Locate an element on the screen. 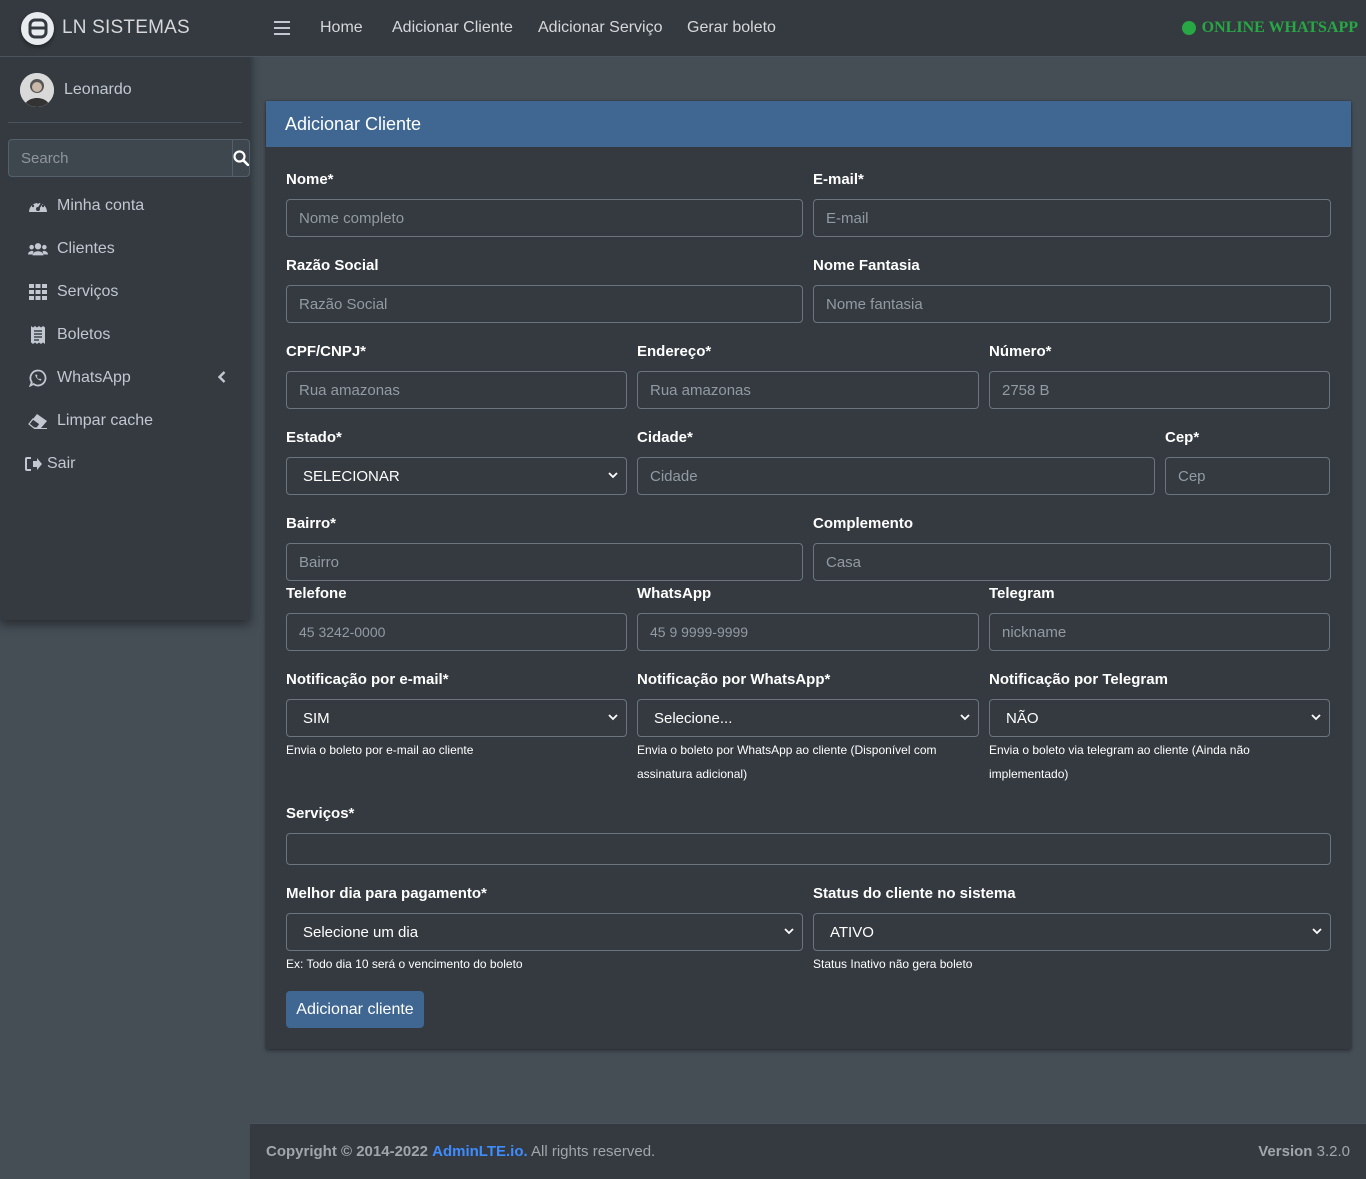  sidebar-search is located at coordinates (129, 158).